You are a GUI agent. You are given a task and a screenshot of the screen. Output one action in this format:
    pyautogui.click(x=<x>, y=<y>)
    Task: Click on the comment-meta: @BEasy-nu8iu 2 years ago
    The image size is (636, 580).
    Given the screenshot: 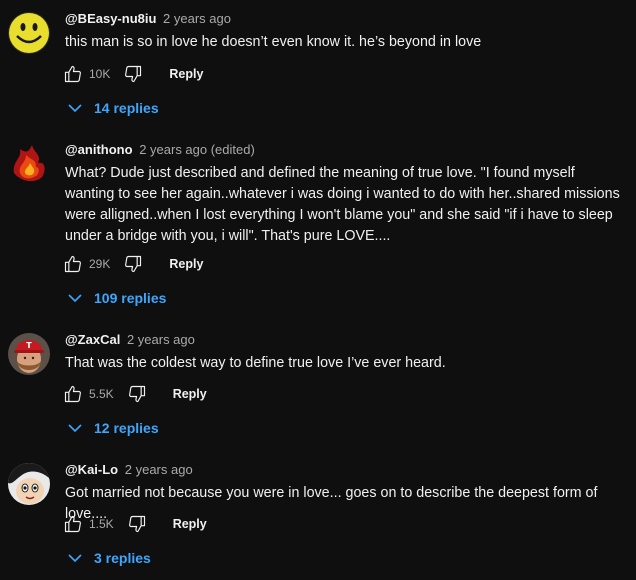 What is the action you would take?
    pyautogui.click(x=148, y=18)
    